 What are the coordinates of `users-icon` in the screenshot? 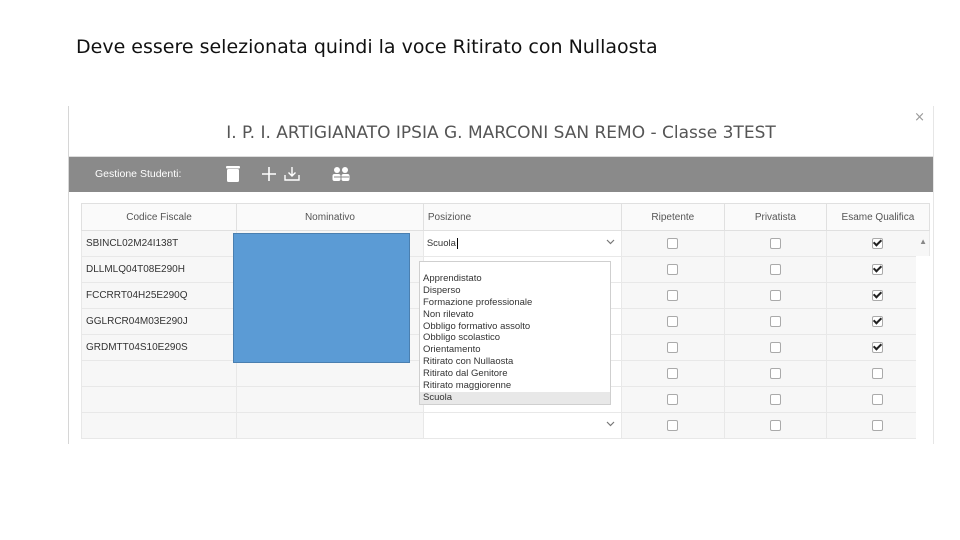 It's located at (341, 174).